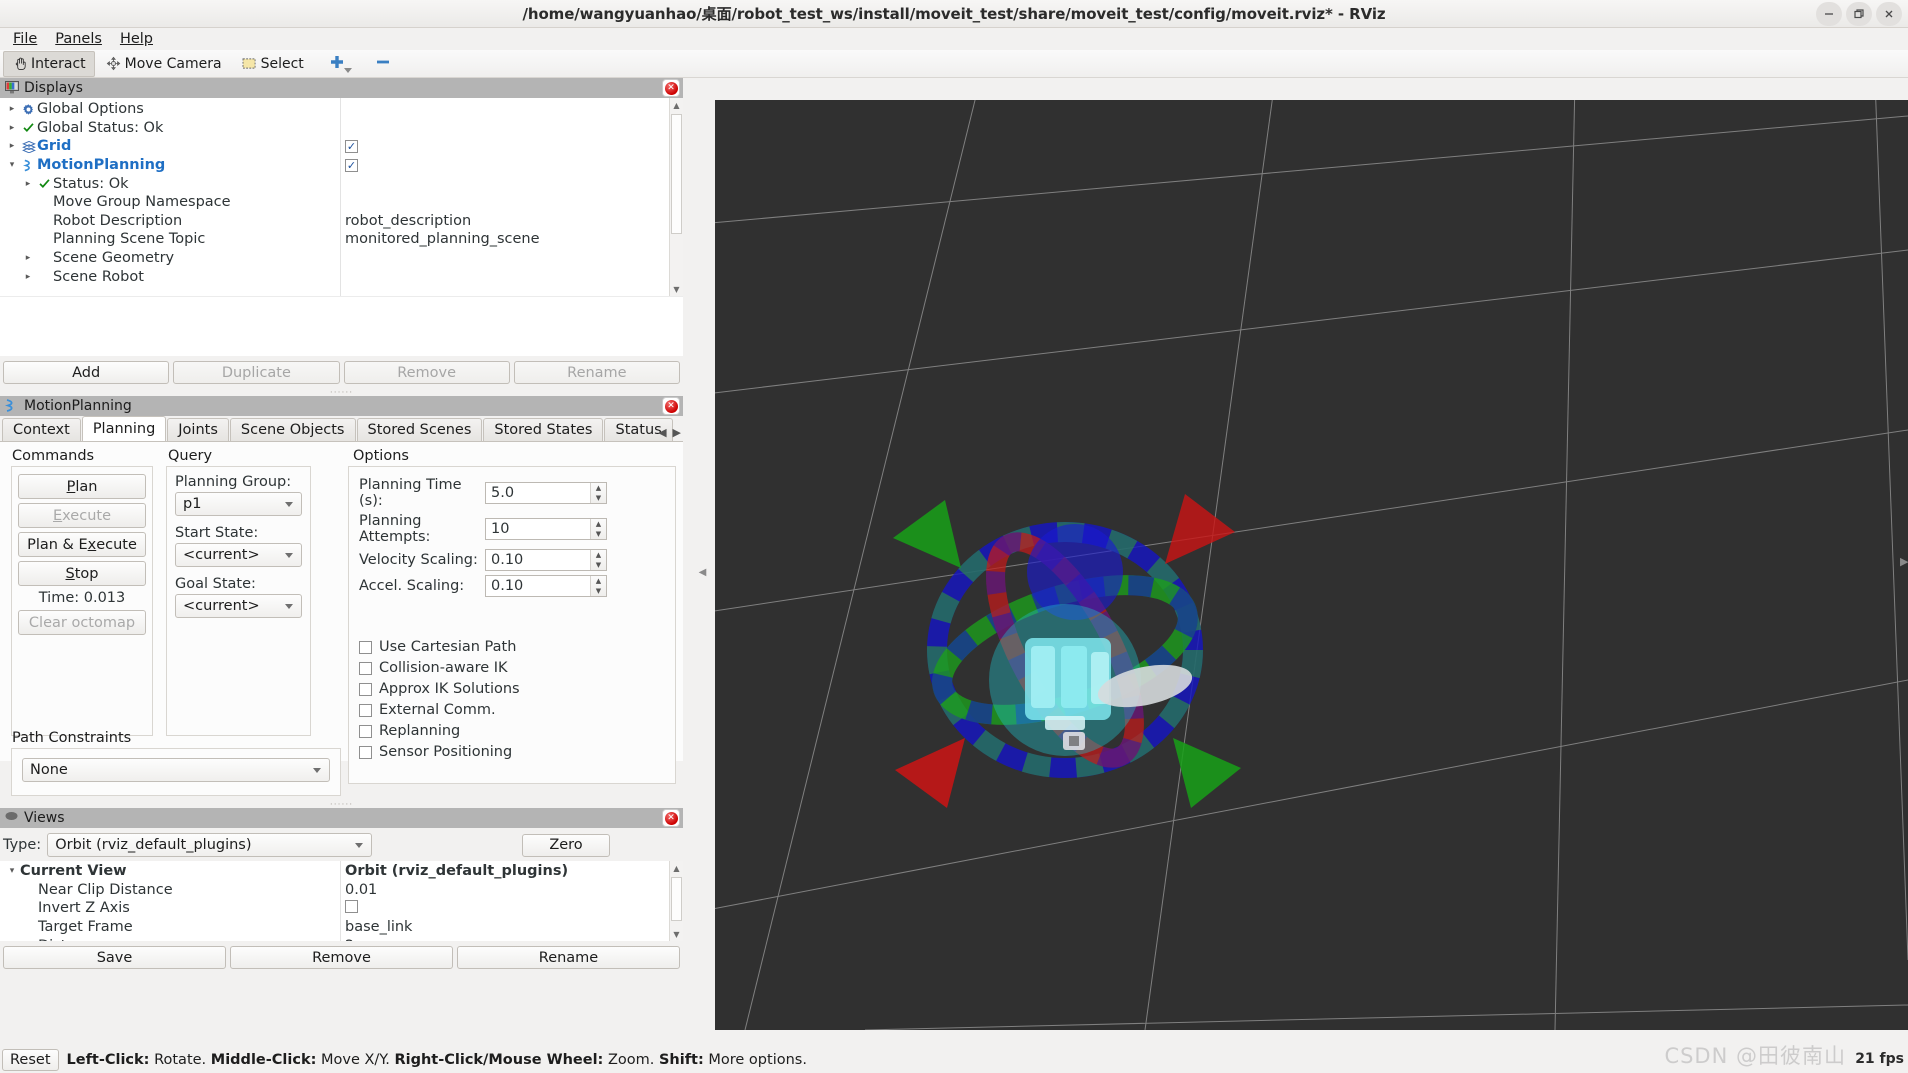 The width and height of the screenshot is (1908, 1073). What do you see at coordinates (596, 372) in the screenshot?
I see `rename-display-button: Rename` at bounding box center [596, 372].